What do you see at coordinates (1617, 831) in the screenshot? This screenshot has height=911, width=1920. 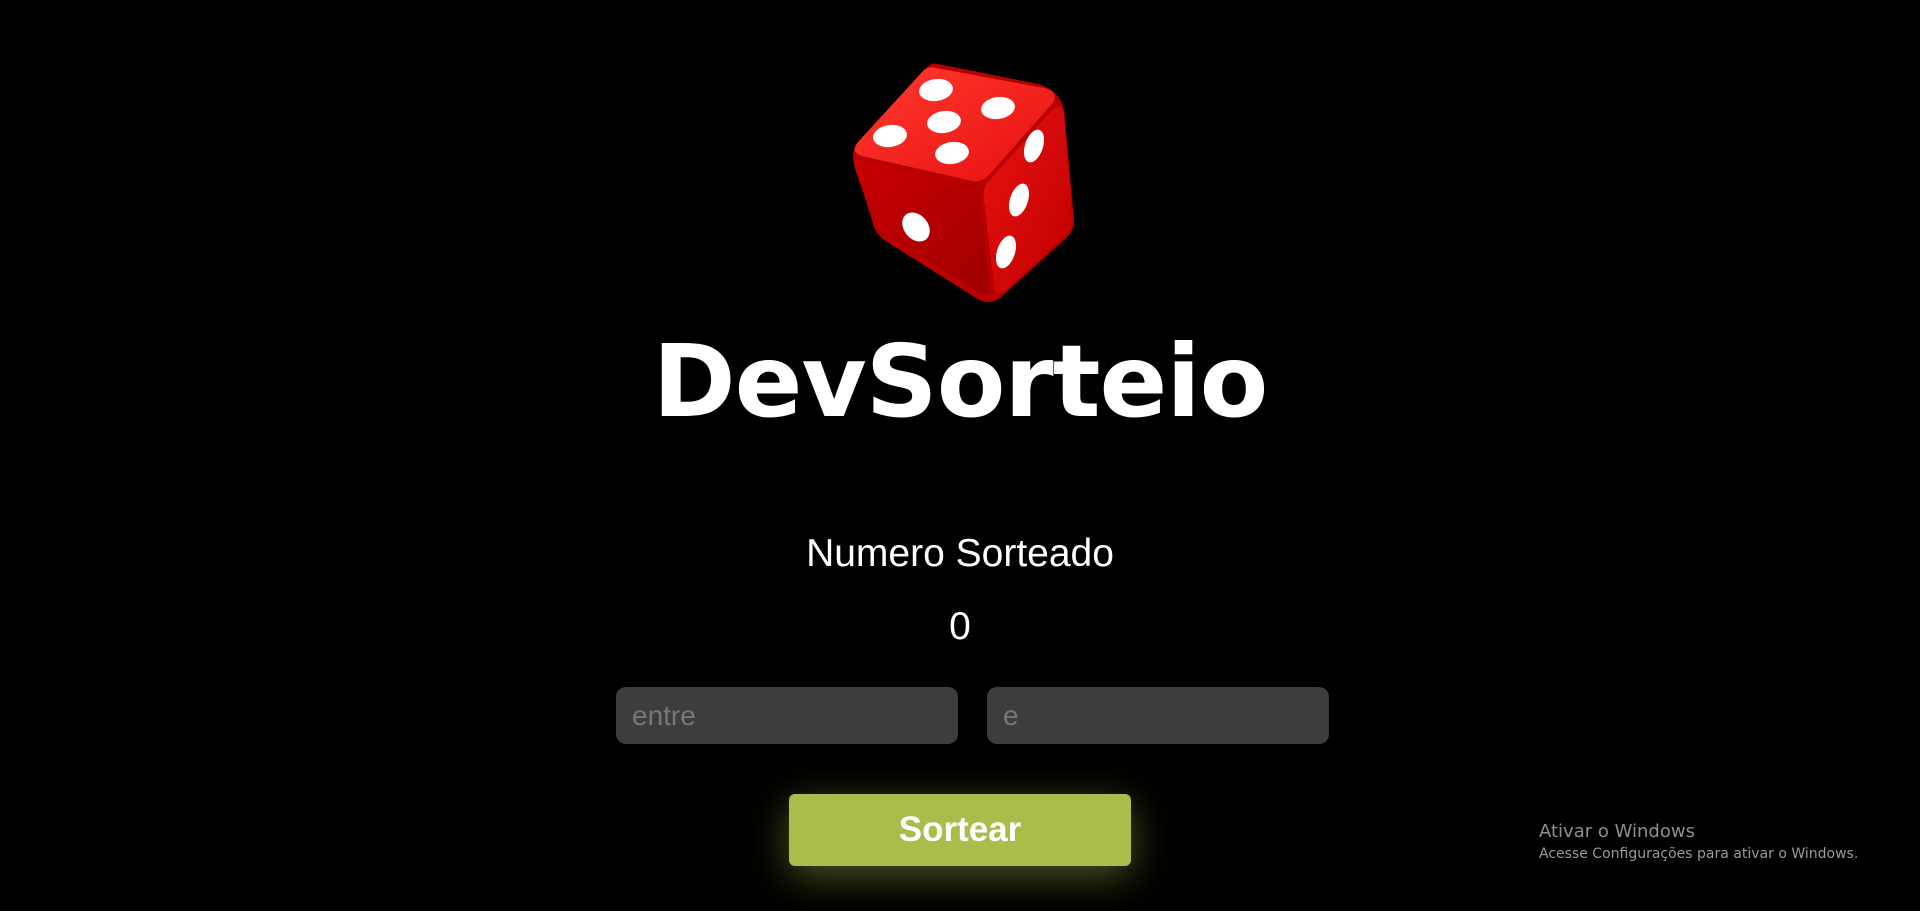 I see `watermark-title: Ativar o Windows` at bounding box center [1617, 831].